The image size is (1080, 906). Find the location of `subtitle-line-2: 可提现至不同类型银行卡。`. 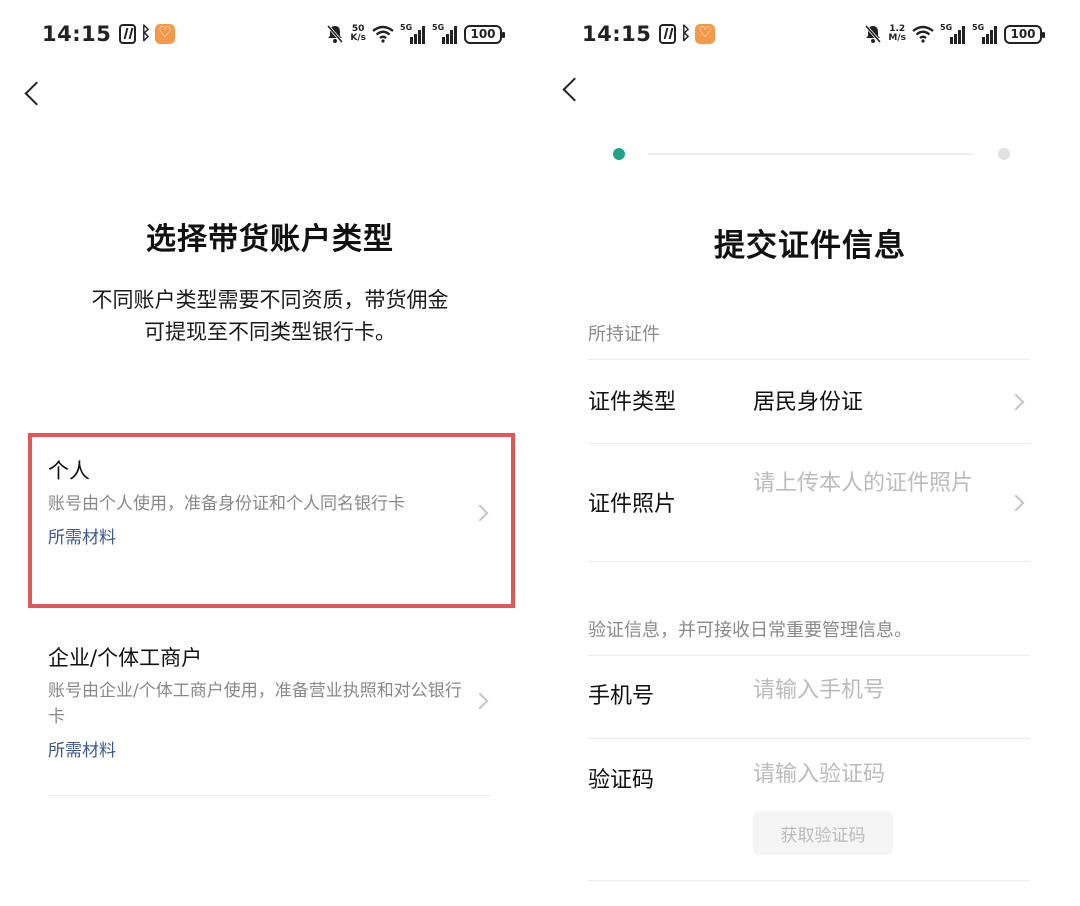

subtitle-line-2: 可提现至不同类型银行卡。 is located at coordinates (270, 332).